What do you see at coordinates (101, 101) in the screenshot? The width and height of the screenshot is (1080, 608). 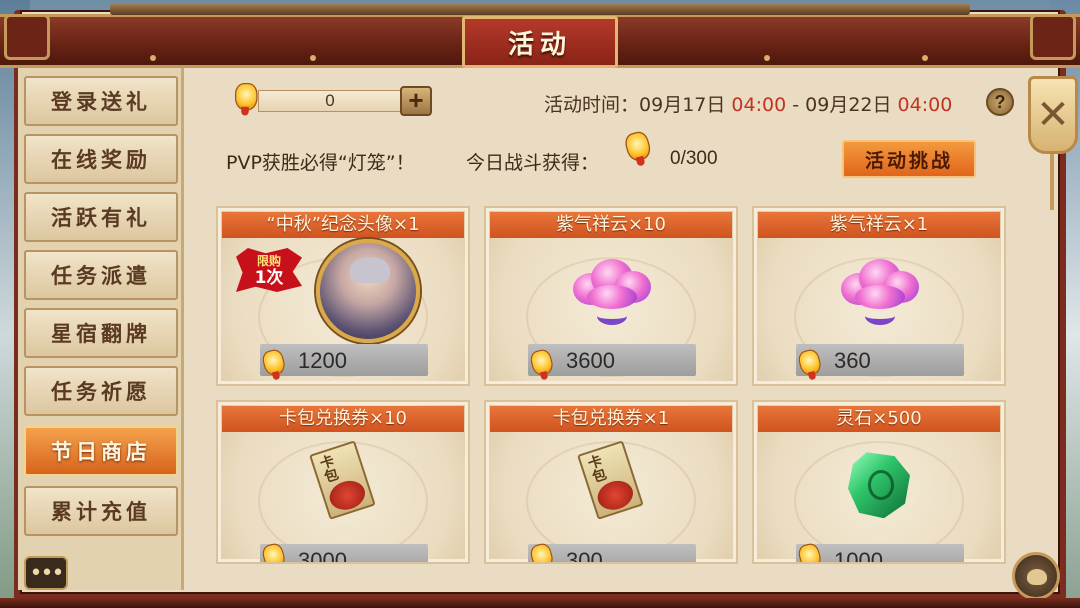 I see `sidebar-item-login-gift: 登录送礼` at bounding box center [101, 101].